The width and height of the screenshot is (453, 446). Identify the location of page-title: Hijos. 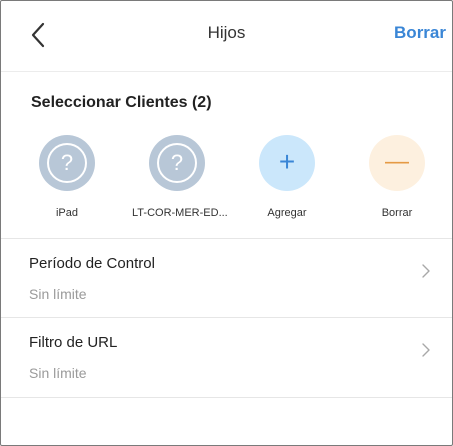
(226, 32).